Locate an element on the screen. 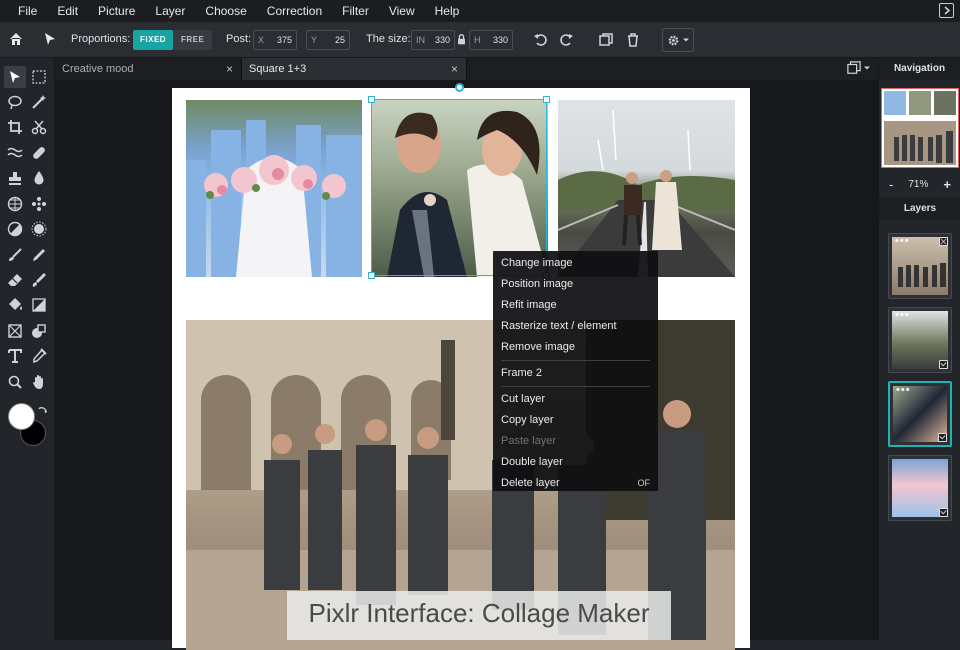 The image size is (960, 650). color-replace-tool is located at coordinates (39, 280).